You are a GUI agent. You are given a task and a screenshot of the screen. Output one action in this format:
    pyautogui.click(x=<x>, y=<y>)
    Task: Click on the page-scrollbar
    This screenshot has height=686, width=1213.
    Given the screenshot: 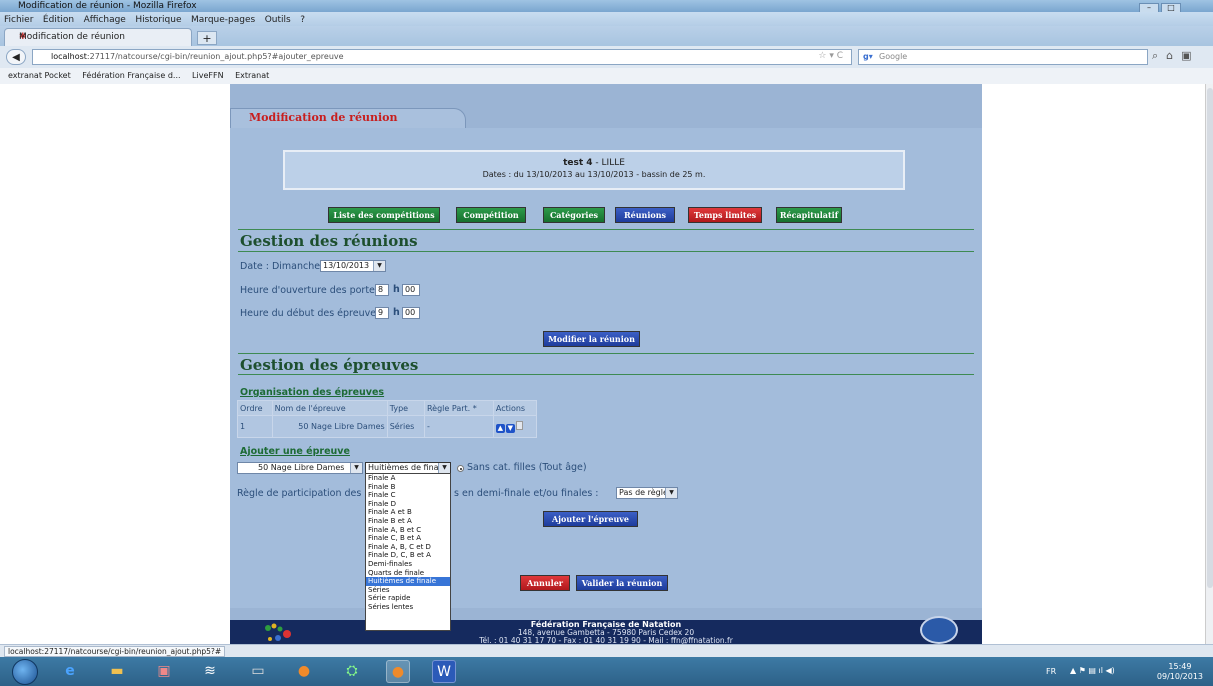 What is the action you would take?
    pyautogui.click(x=1209, y=364)
    